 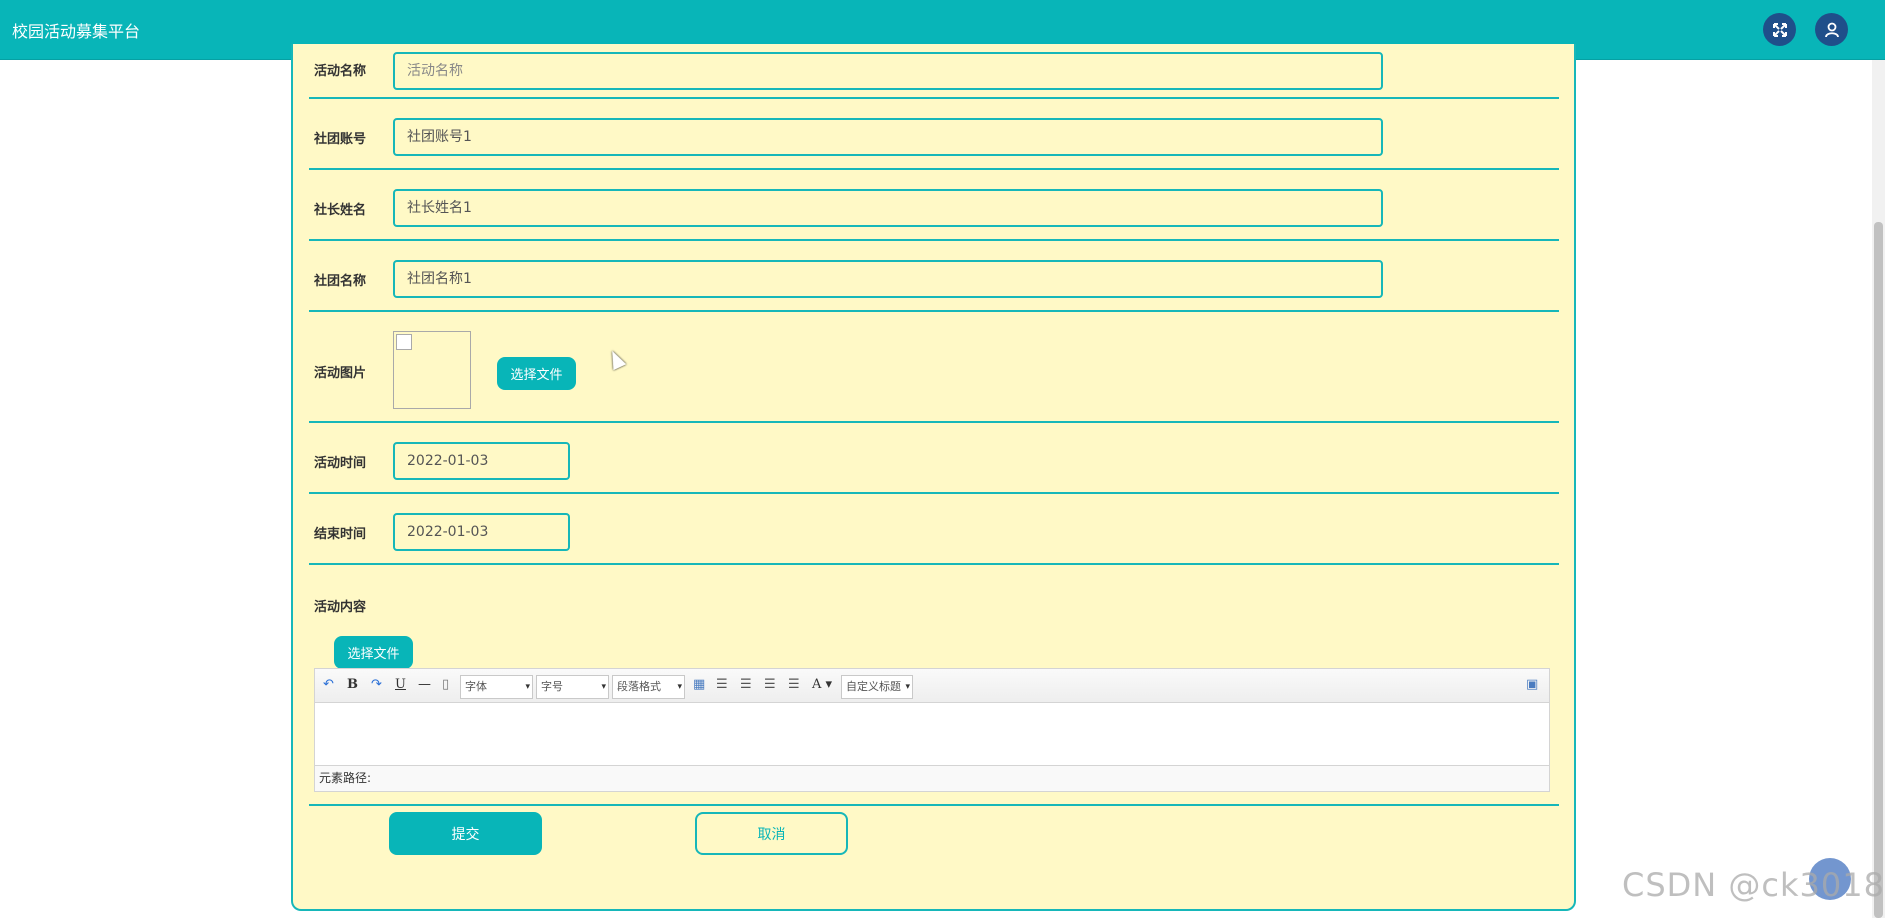 I want to click on font-size-select: 字号 ▾, so click(x=572, y=687).